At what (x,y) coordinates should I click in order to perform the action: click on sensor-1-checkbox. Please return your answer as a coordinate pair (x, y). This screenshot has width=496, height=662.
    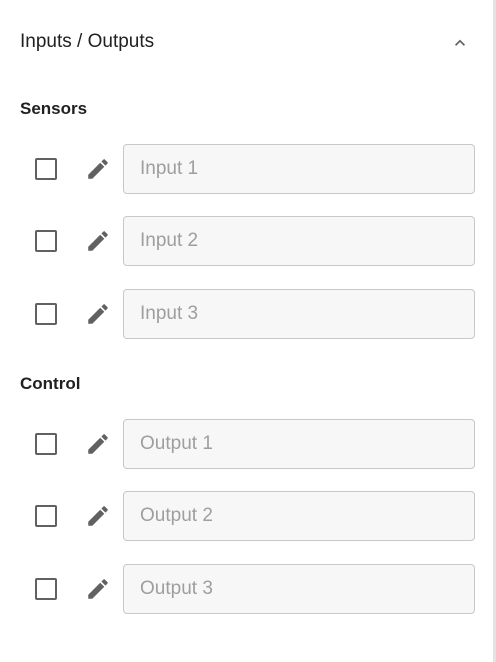
    Looking at the image, I should click on (46, 169).